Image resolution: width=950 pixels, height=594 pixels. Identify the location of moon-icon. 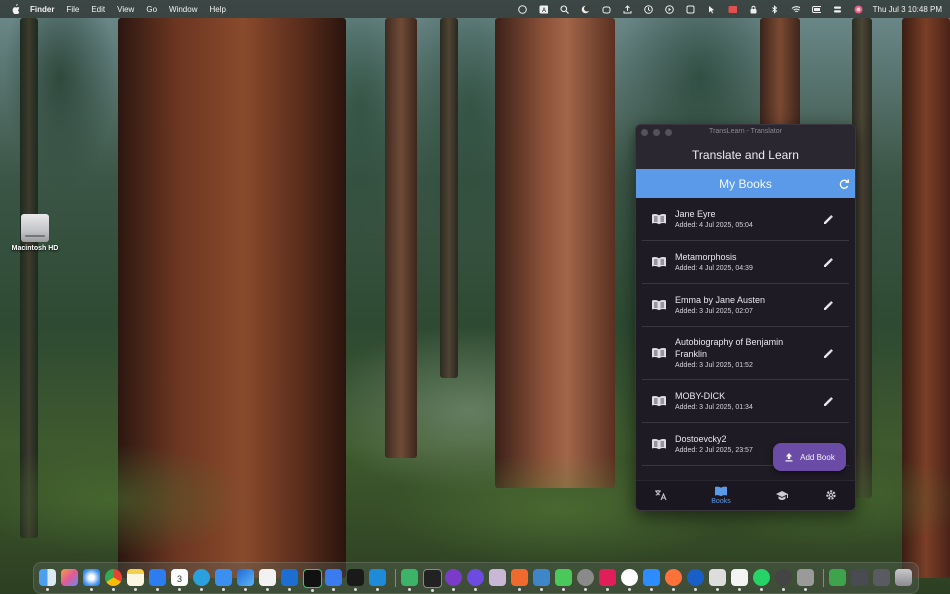
(585, 9).